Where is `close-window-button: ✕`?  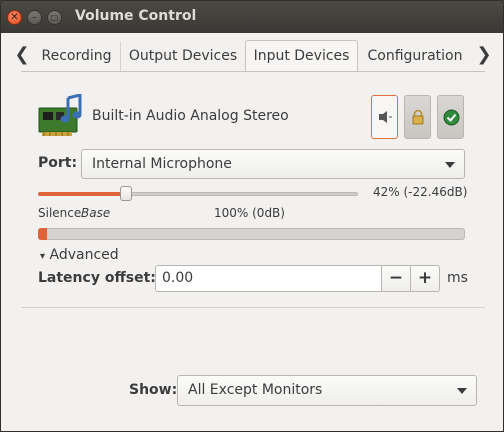 close-window-button: ✕ is located at coordinates (14, 17).